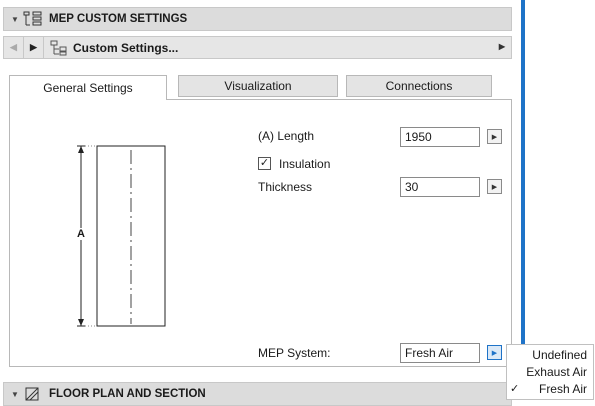 This screenshot has height=406, width=595. Describe the element at coordinates (118, 19) in the screenshot. I see `section-title: MEP CUSTOM SETTINGS` at that location.